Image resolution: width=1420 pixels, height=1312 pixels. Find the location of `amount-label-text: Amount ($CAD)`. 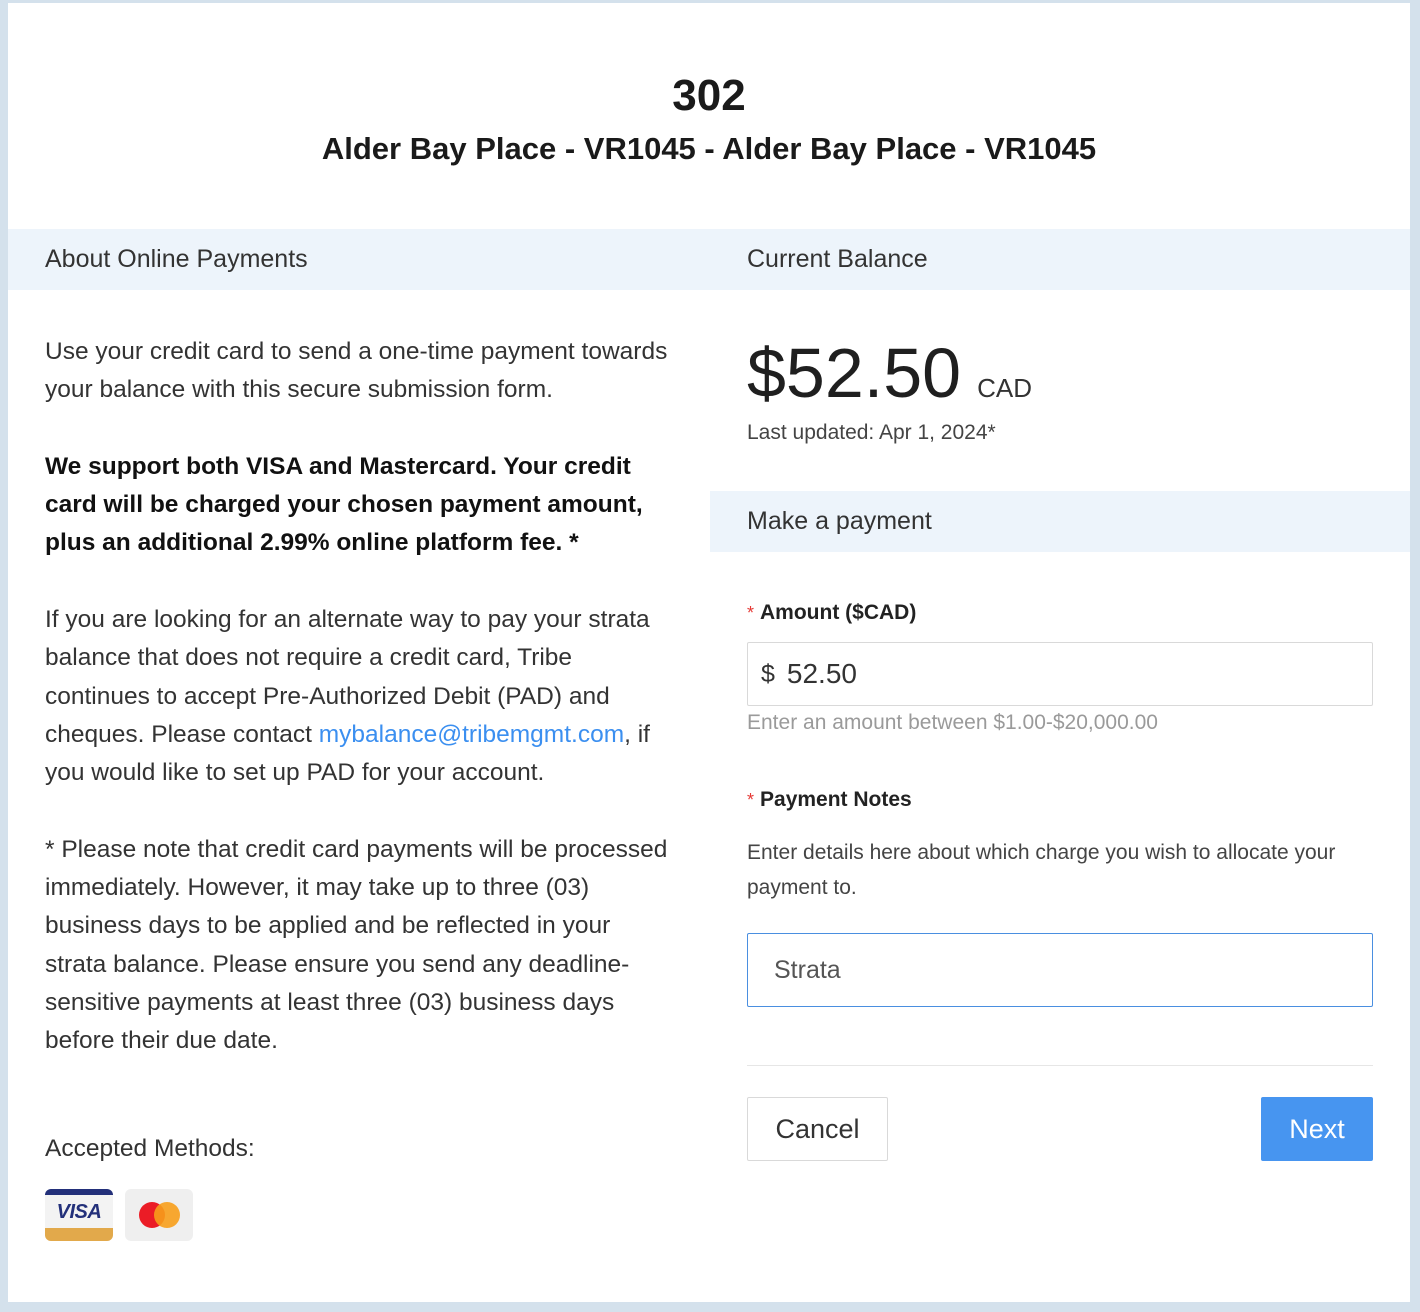

amount-label-text: Amount ($CAD) is located at coordinates (838, 612).